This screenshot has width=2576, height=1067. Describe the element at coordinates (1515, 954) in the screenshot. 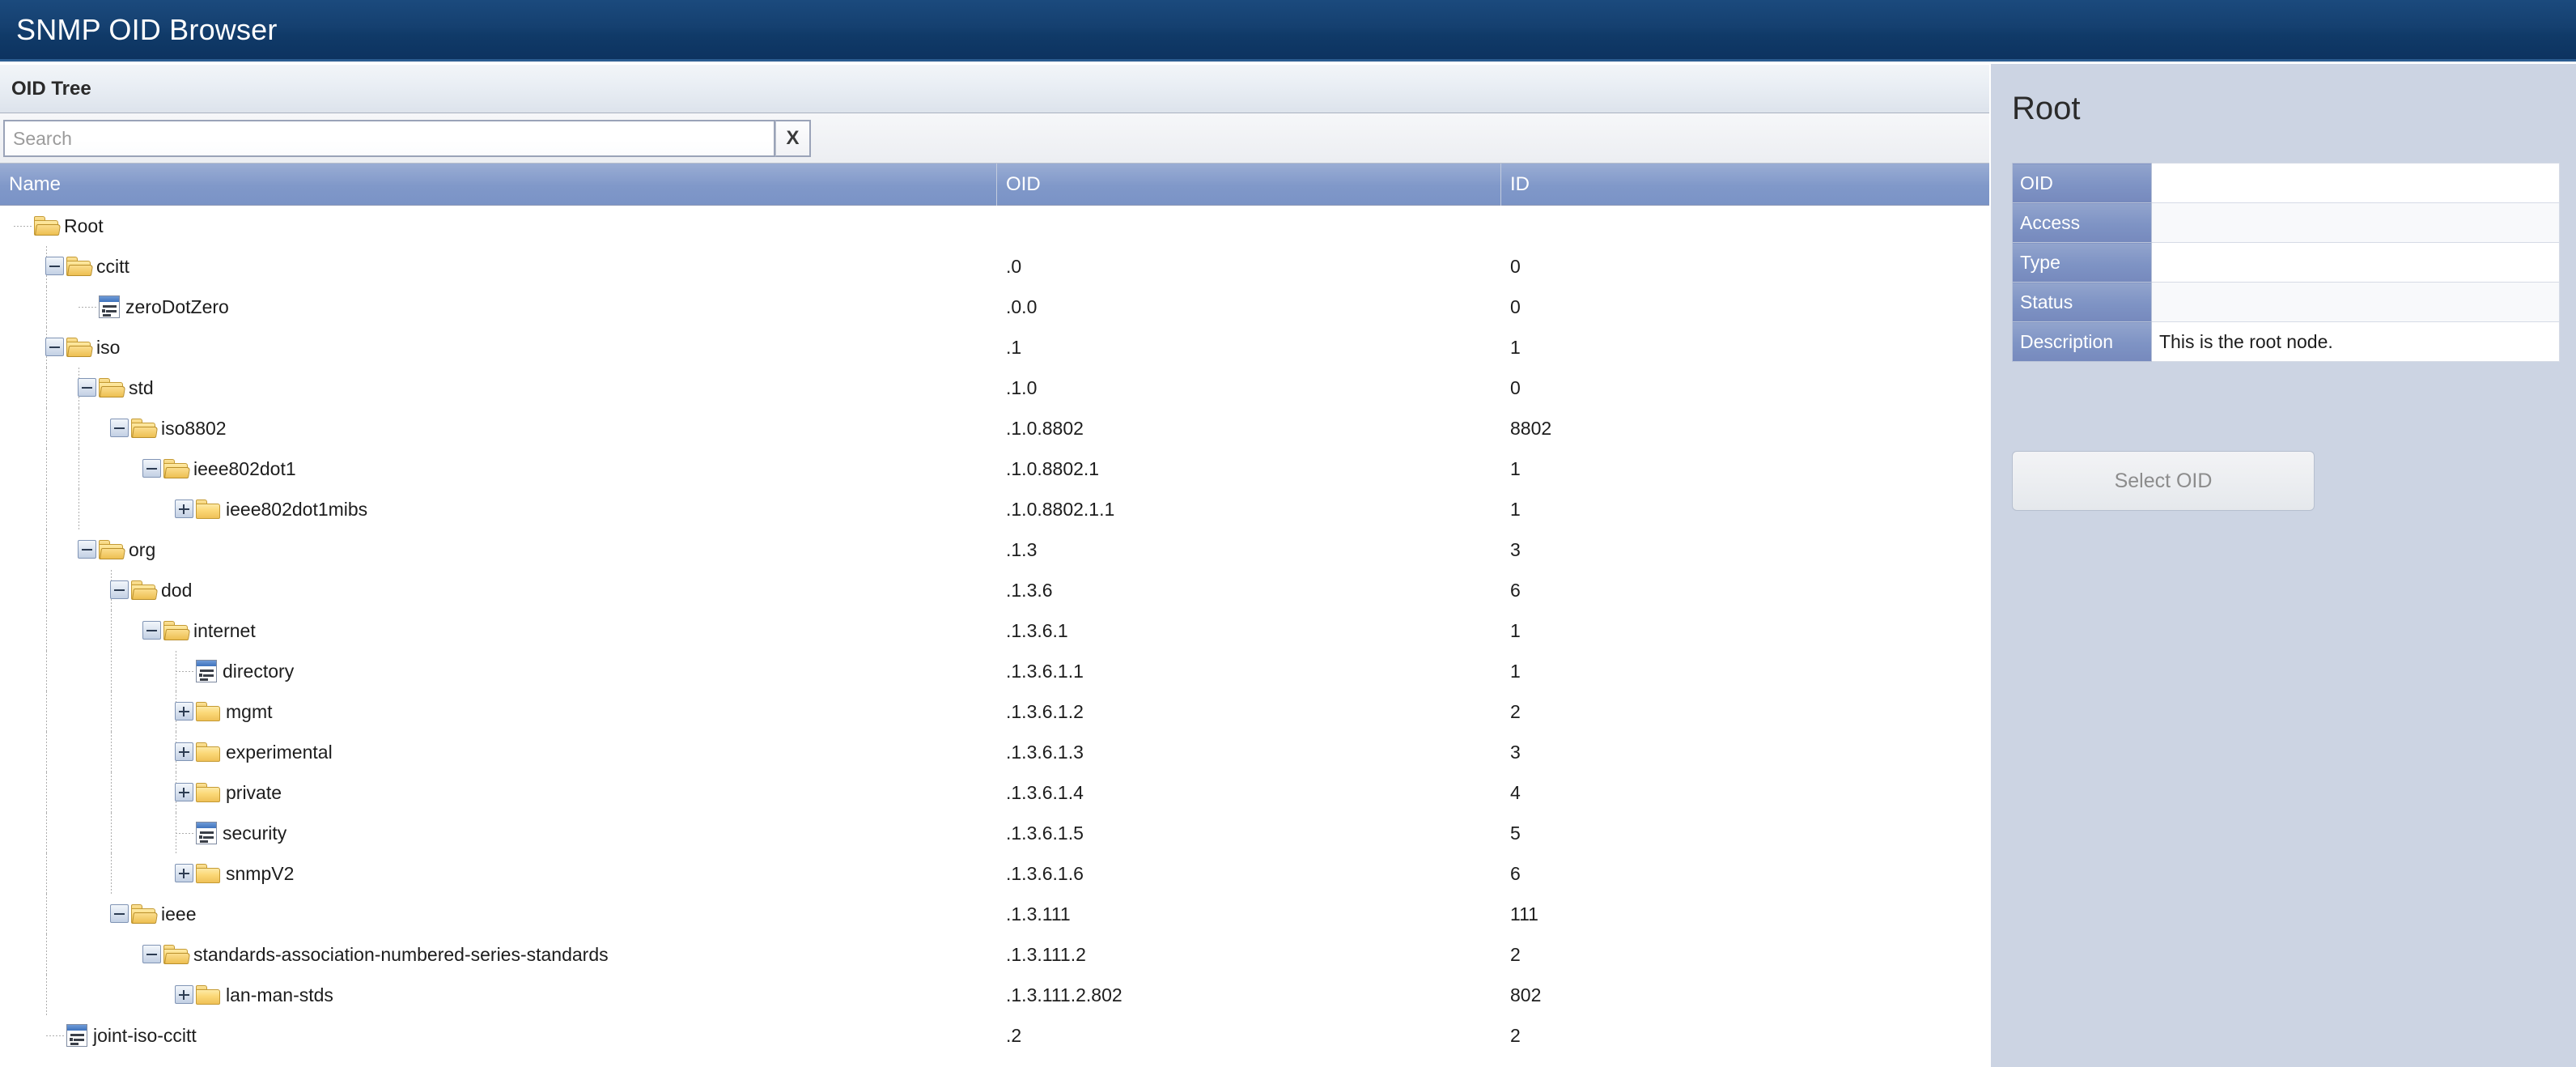

I see `tree-row-id-cell: 2` at that location.